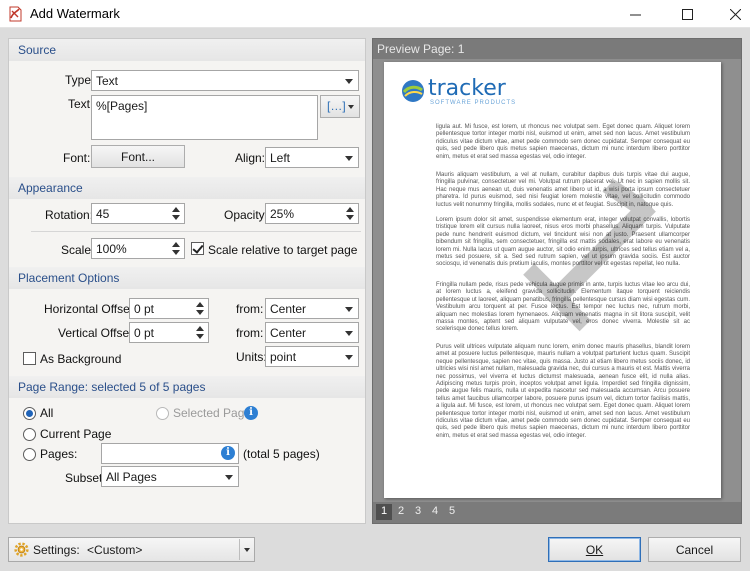  I want to click on page-range-heading: Page Range: selected 5 of 5 pages, so click(187, 387).